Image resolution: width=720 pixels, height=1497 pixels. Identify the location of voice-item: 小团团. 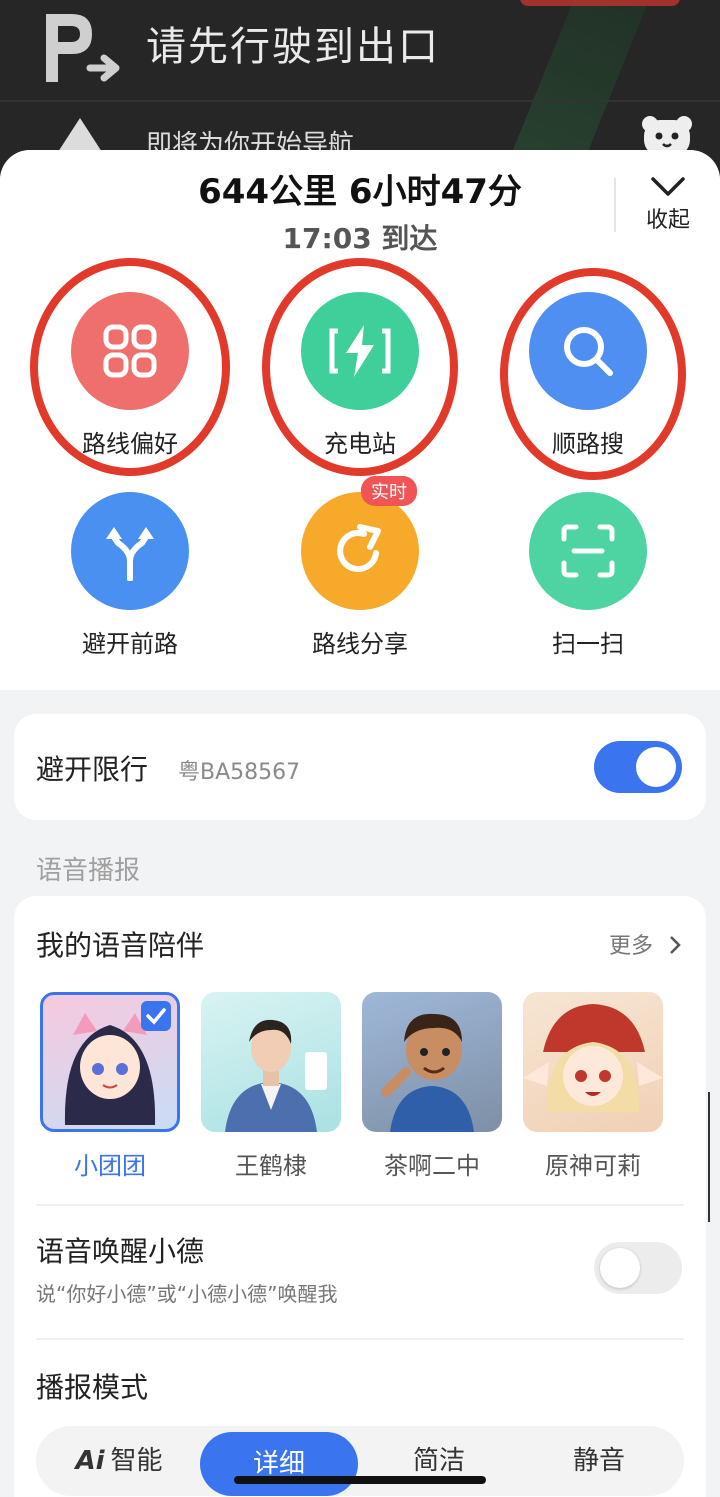
(110, 1086).